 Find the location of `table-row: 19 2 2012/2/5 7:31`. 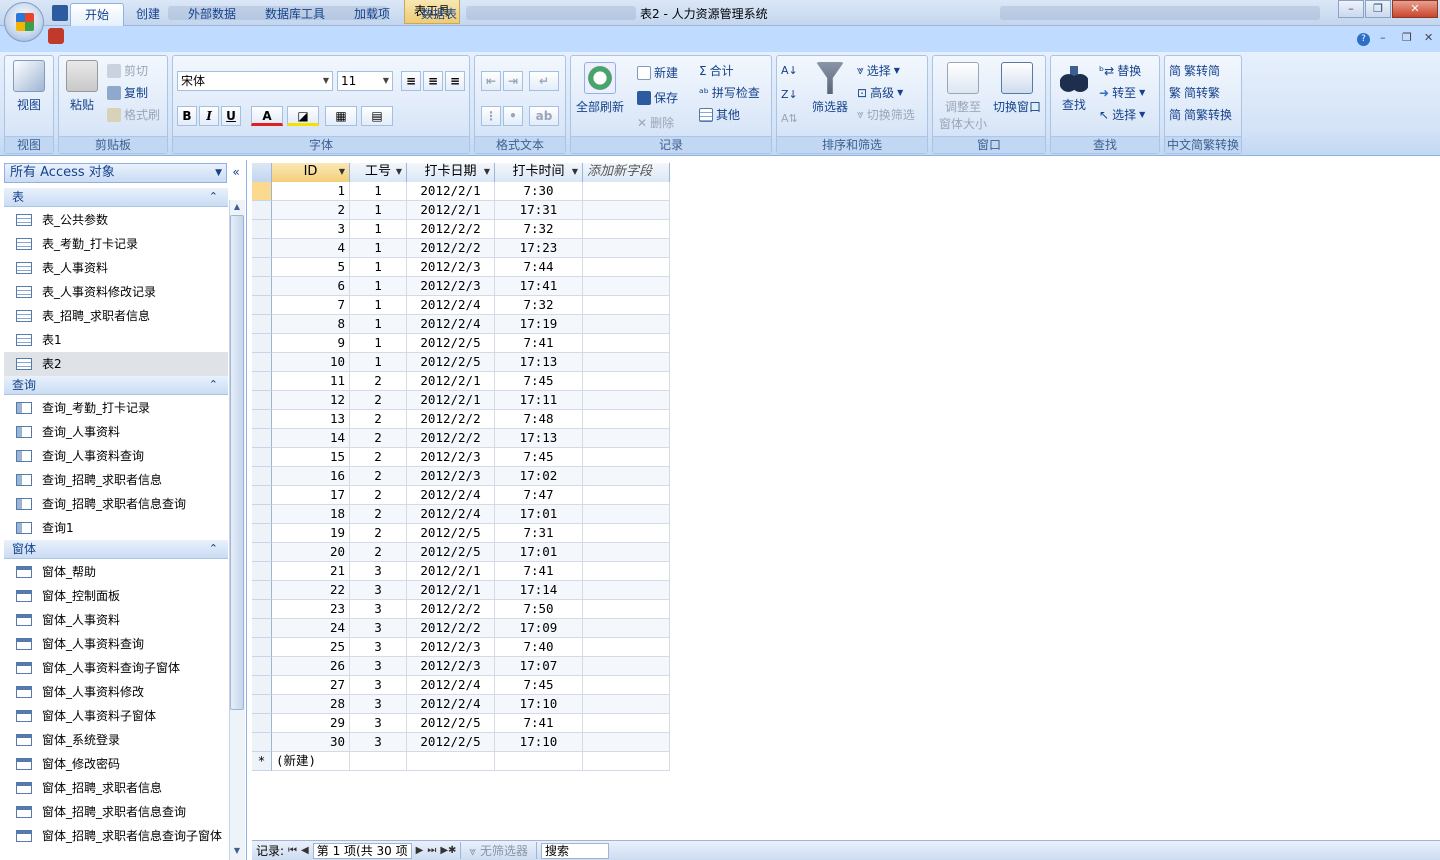

table-row: 19 2 2012/2/5 7:31 is located at coordinates (461, 533).